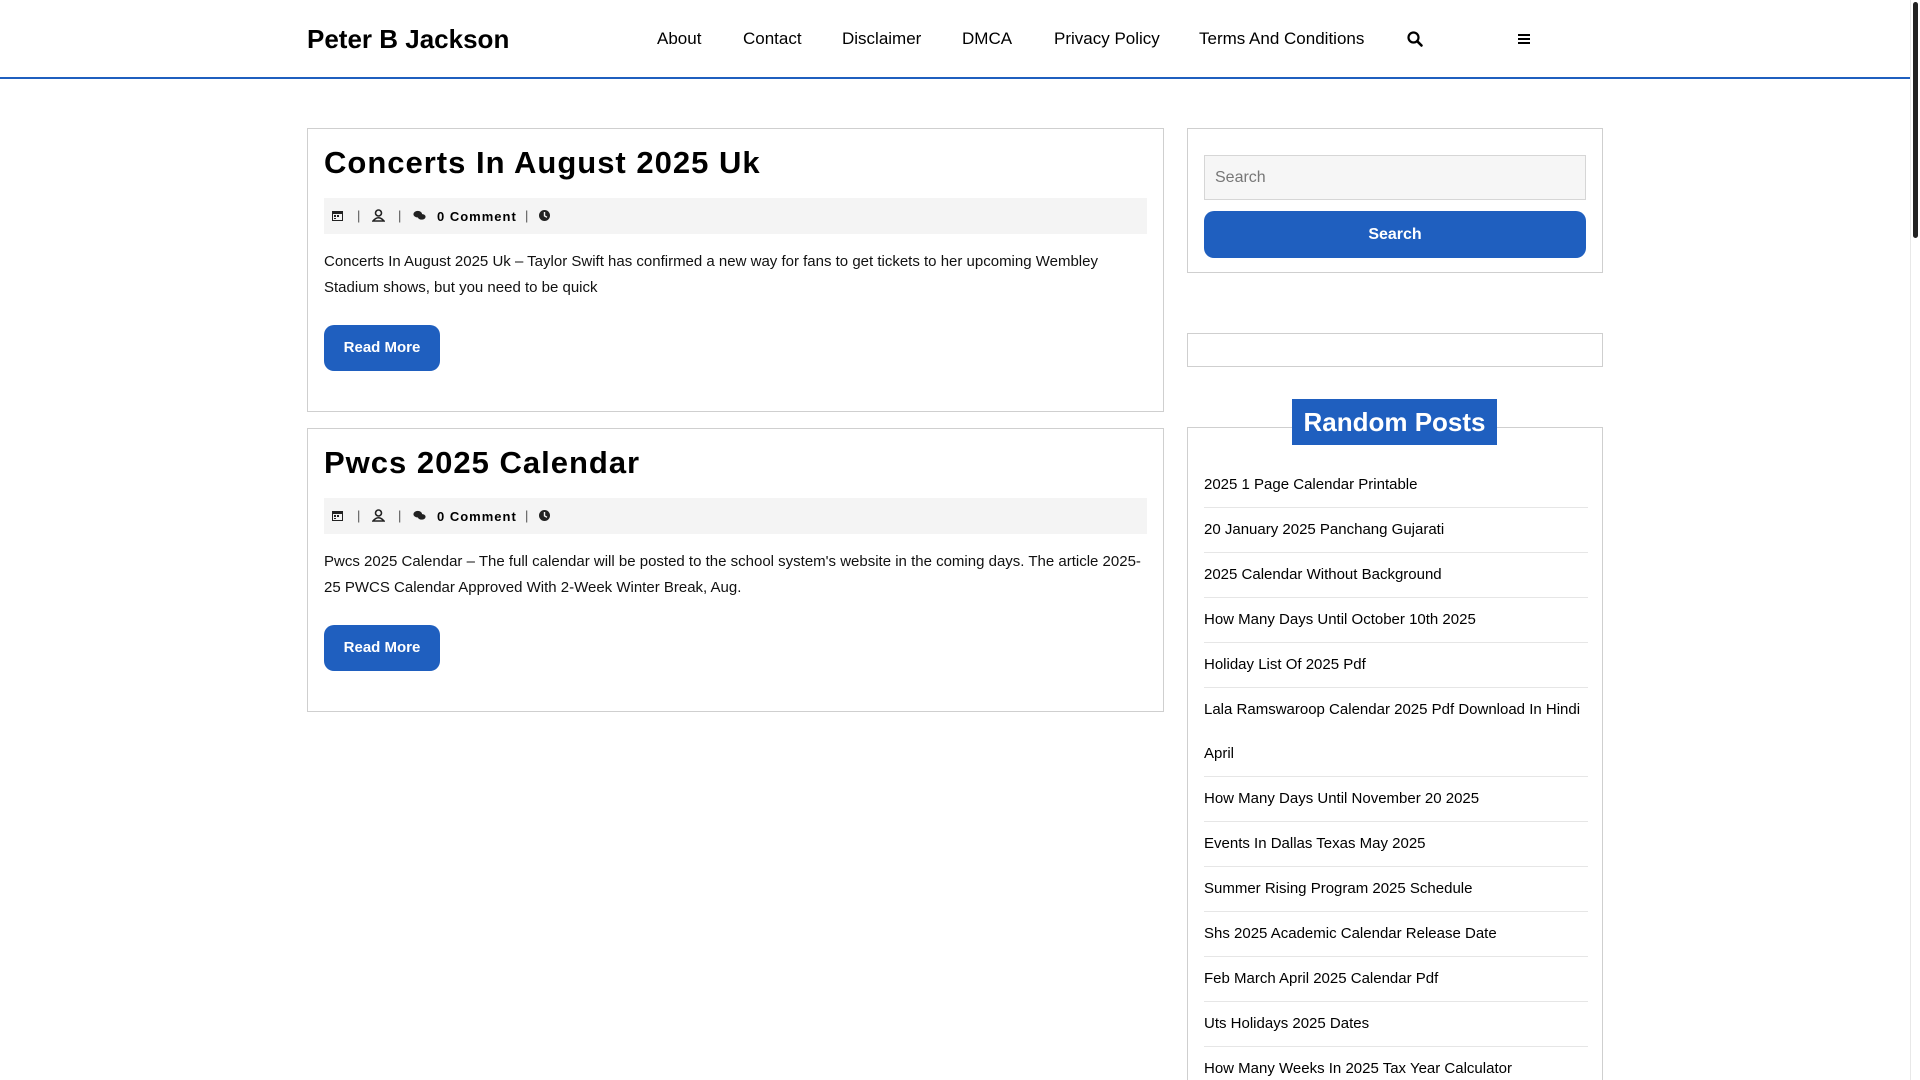 The image size is (1920, 1080). Describe the element at coordinates (1396, 620) in the screenshot. I see `random-post-link: How Many Days Until October 10th 2025` at that location.